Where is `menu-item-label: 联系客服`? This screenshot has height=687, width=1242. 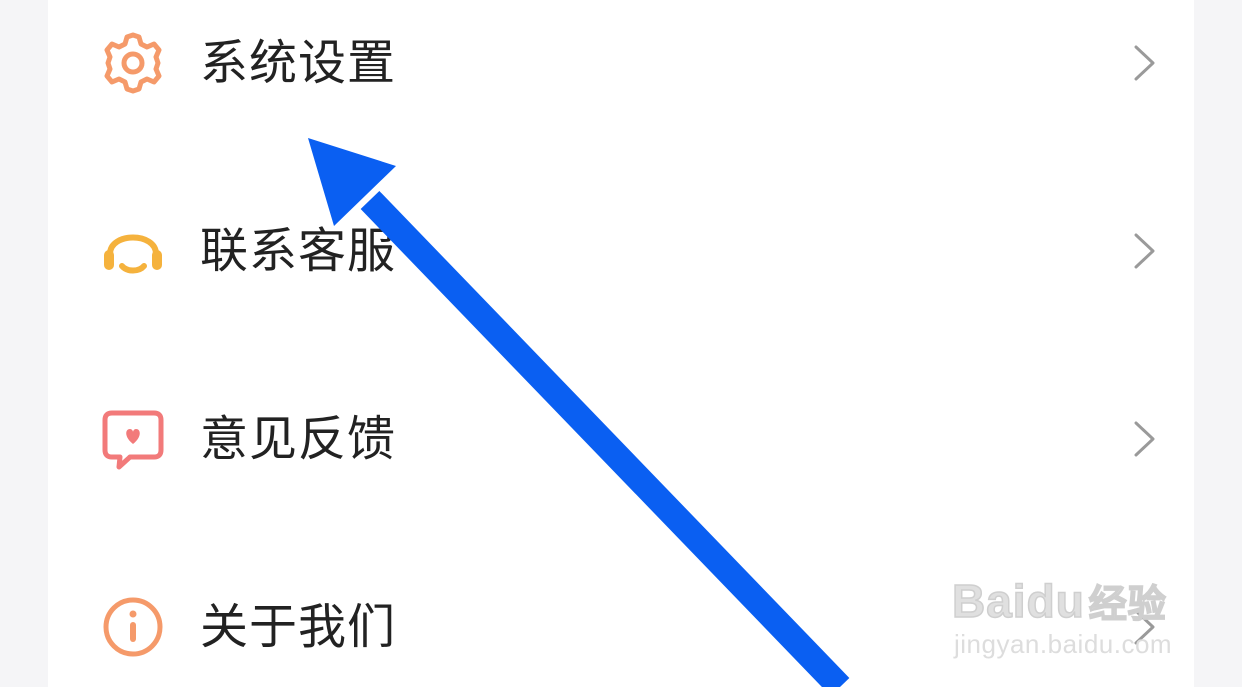 menu-item-label: 联系客服 is located at coordinates (298, 251).